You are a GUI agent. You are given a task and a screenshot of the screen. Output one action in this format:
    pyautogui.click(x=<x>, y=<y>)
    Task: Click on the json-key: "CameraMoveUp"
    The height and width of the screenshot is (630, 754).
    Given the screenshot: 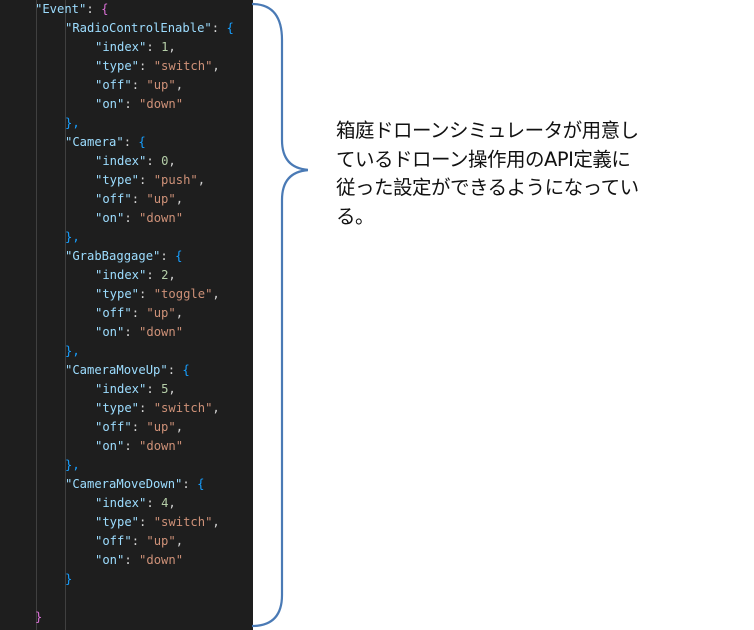 What is the action you would take?
    pyautogui.click(x=116, y=370)
    